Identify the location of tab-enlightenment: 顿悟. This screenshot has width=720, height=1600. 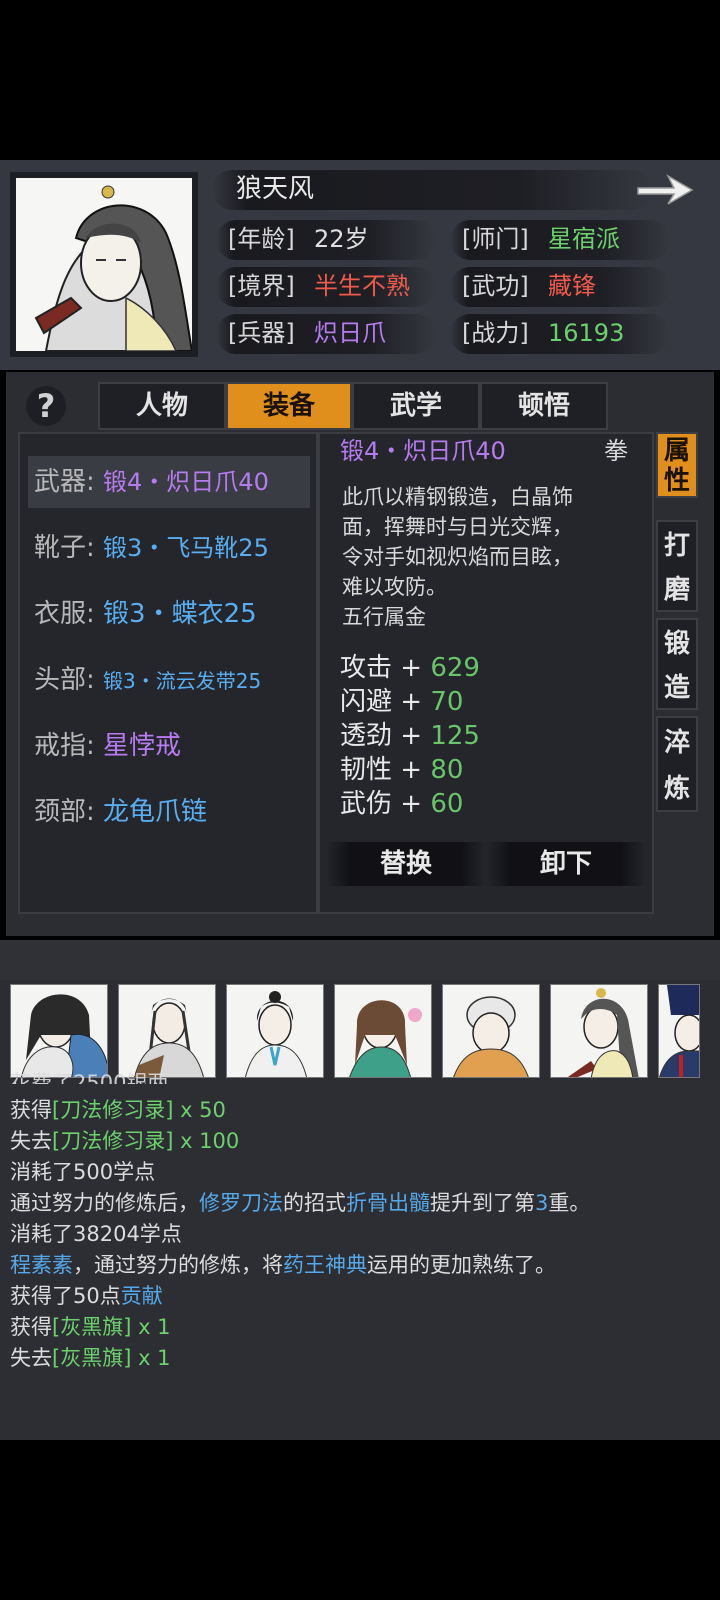
(544, 406).